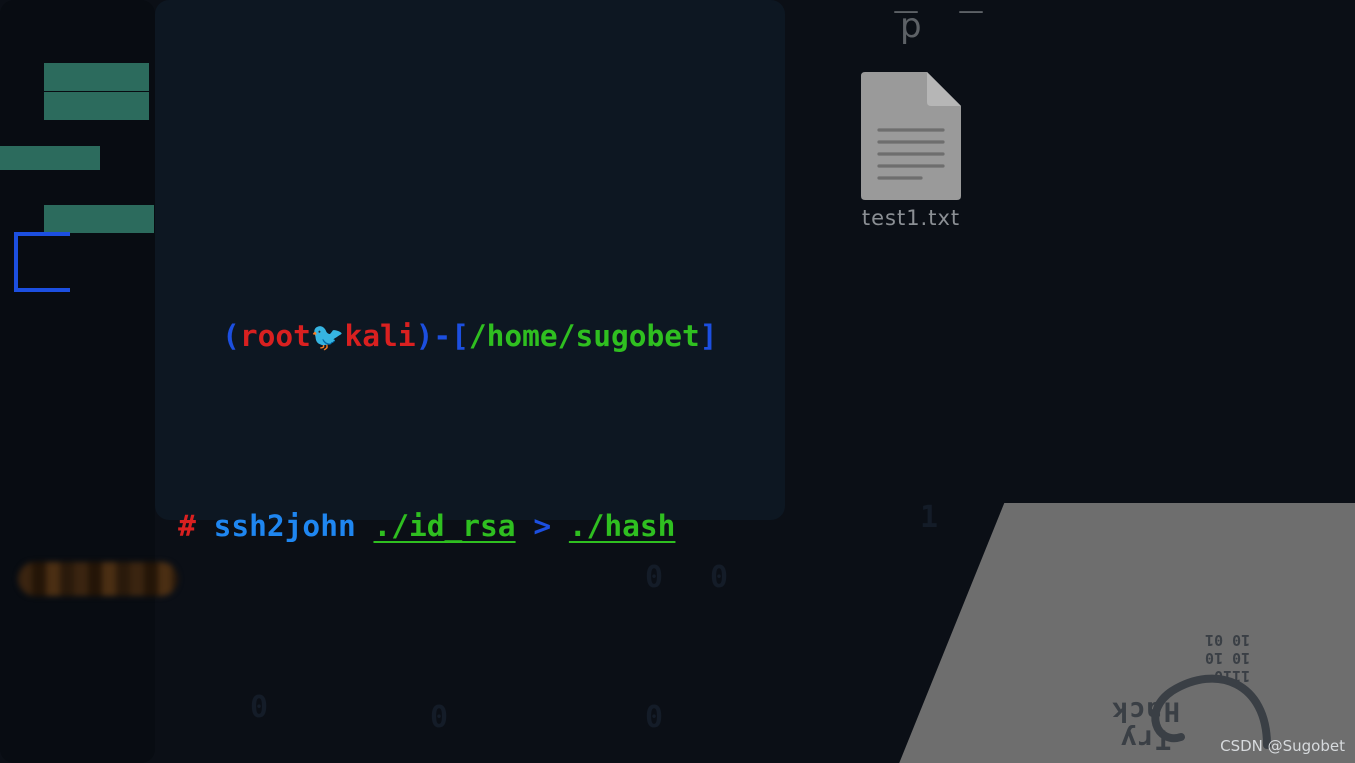  I want to click on command-arg-1: ./id_rsa, so click(444, 526).